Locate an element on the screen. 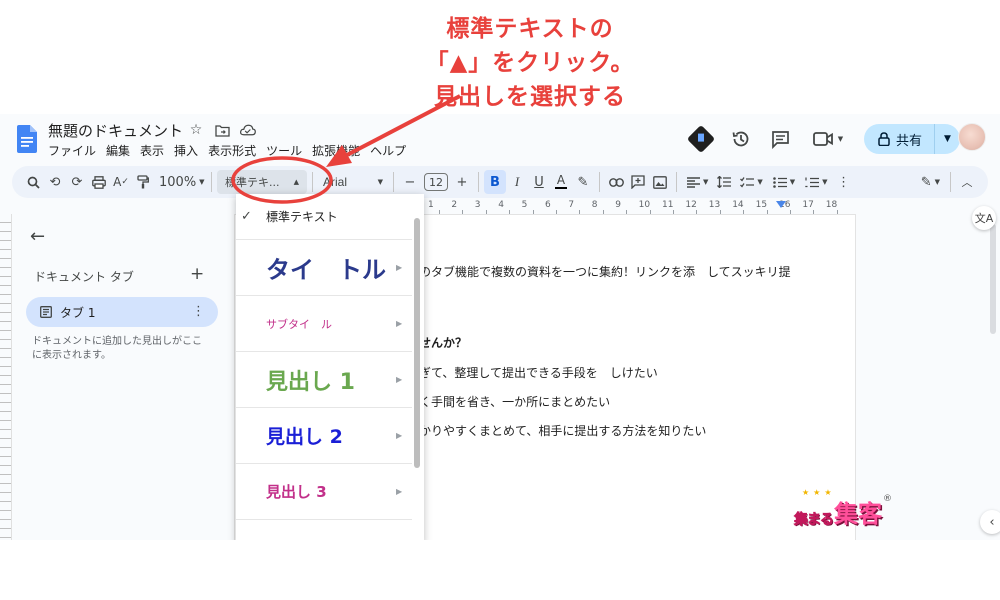 The image size is (1000, 600). style-option-heading-2: 見出し 2 ▶ is located at coordinates (324, 436).